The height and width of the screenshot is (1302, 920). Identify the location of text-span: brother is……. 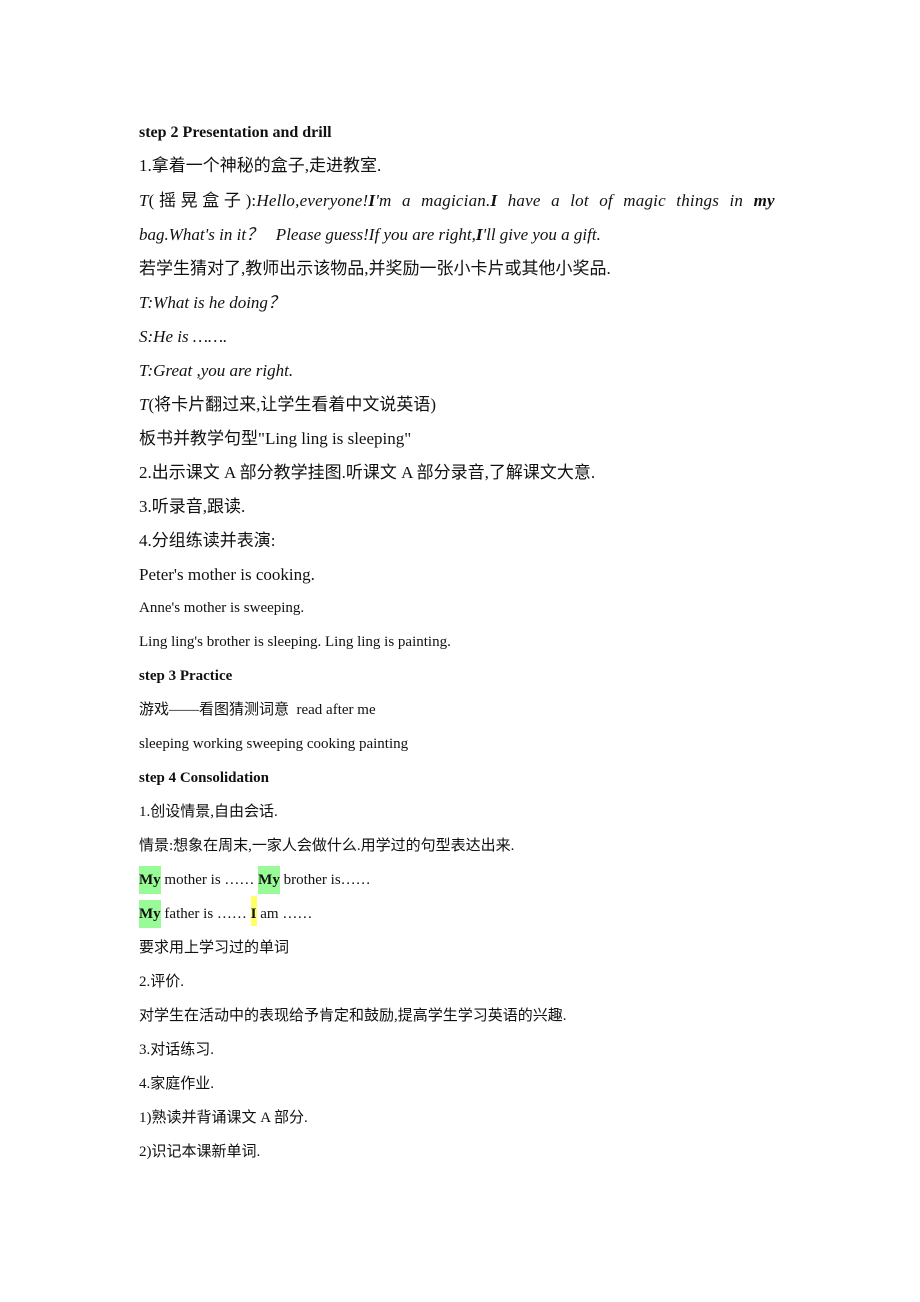
(325, 880).